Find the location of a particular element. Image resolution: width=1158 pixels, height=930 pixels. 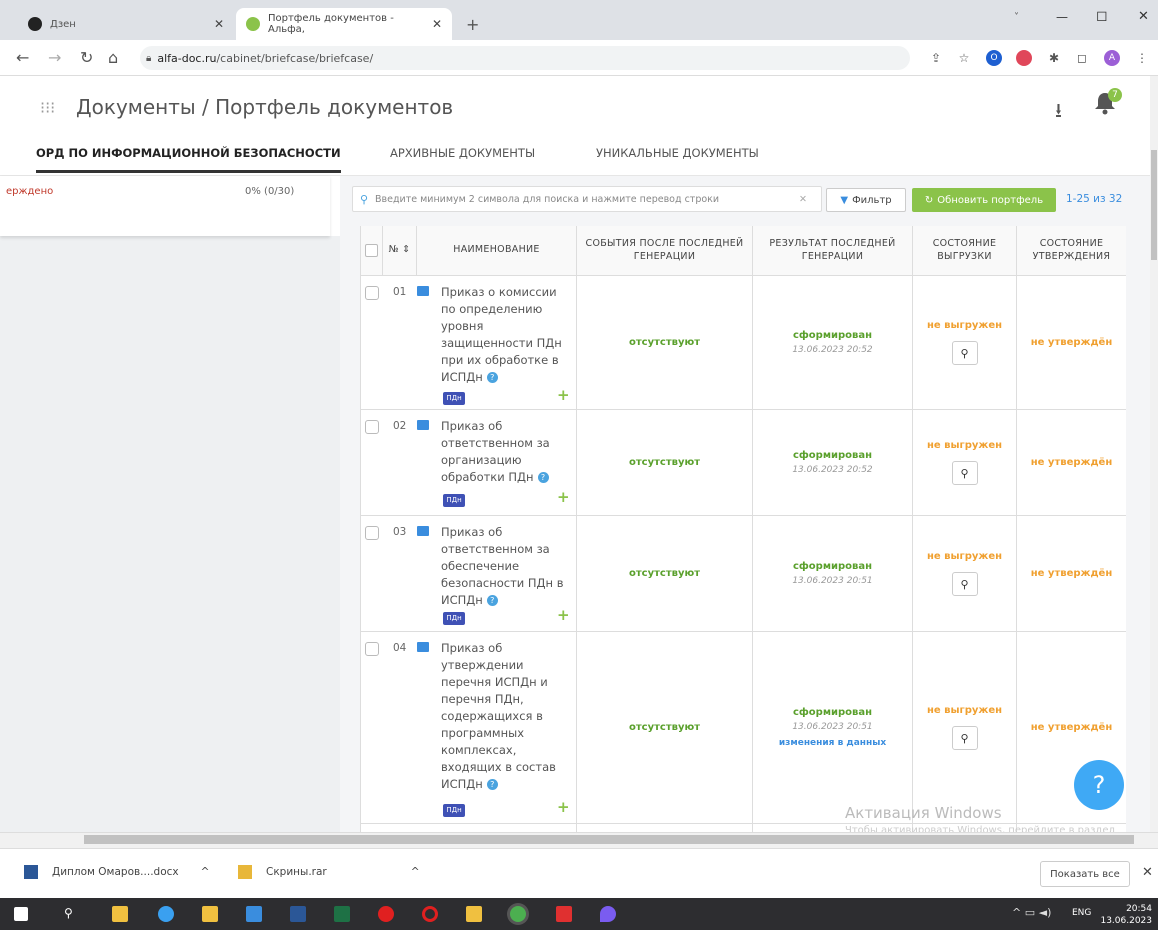

close-downloads-icon: ✕ is located at coordinates (1147, 872).